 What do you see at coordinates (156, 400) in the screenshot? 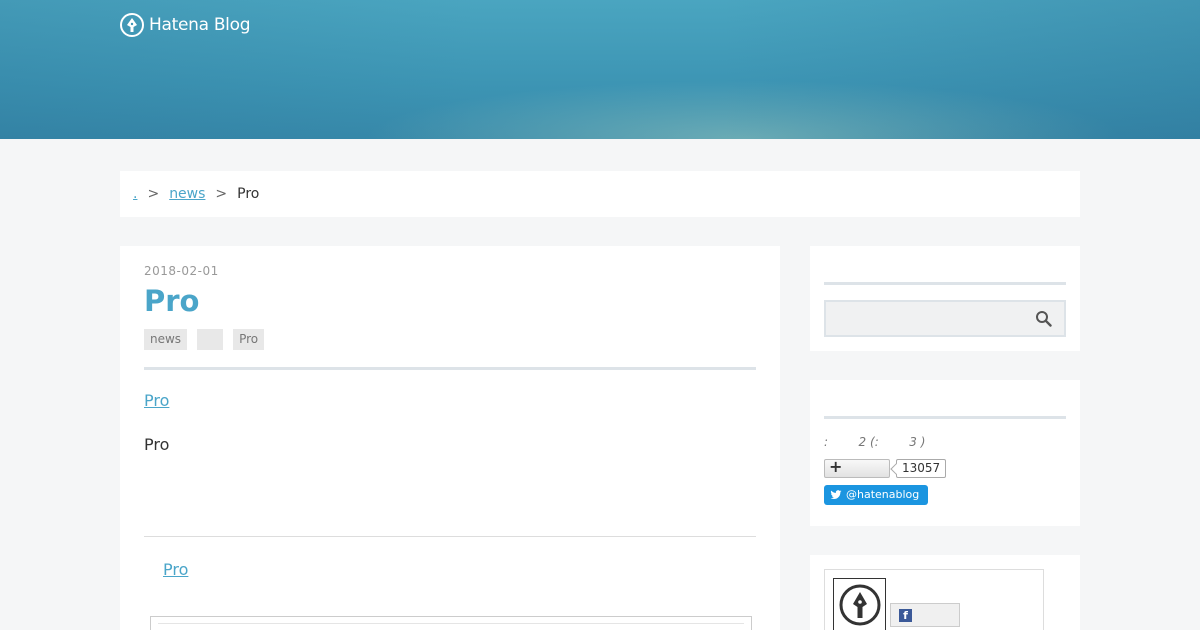
I see `entry-body-link: Pro` at bounding box center [156, 400].